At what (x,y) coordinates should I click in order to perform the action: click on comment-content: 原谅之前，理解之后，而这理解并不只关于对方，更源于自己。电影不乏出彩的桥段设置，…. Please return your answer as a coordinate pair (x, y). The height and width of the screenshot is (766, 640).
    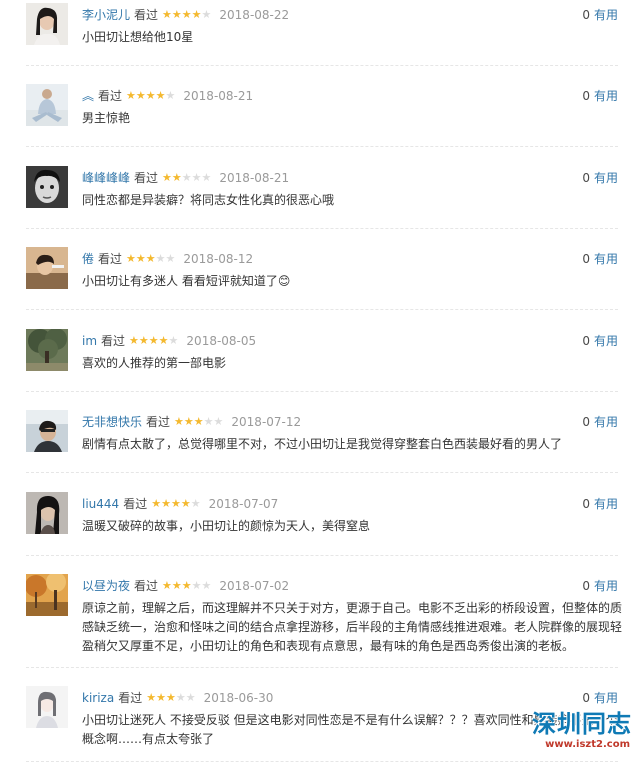
    Looking at the image, I should click on (352, 627).